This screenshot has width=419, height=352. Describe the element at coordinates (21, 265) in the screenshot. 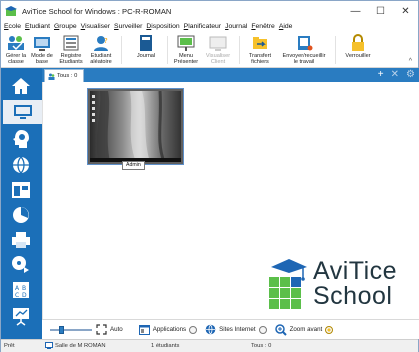

I see `media-icon` at that location.